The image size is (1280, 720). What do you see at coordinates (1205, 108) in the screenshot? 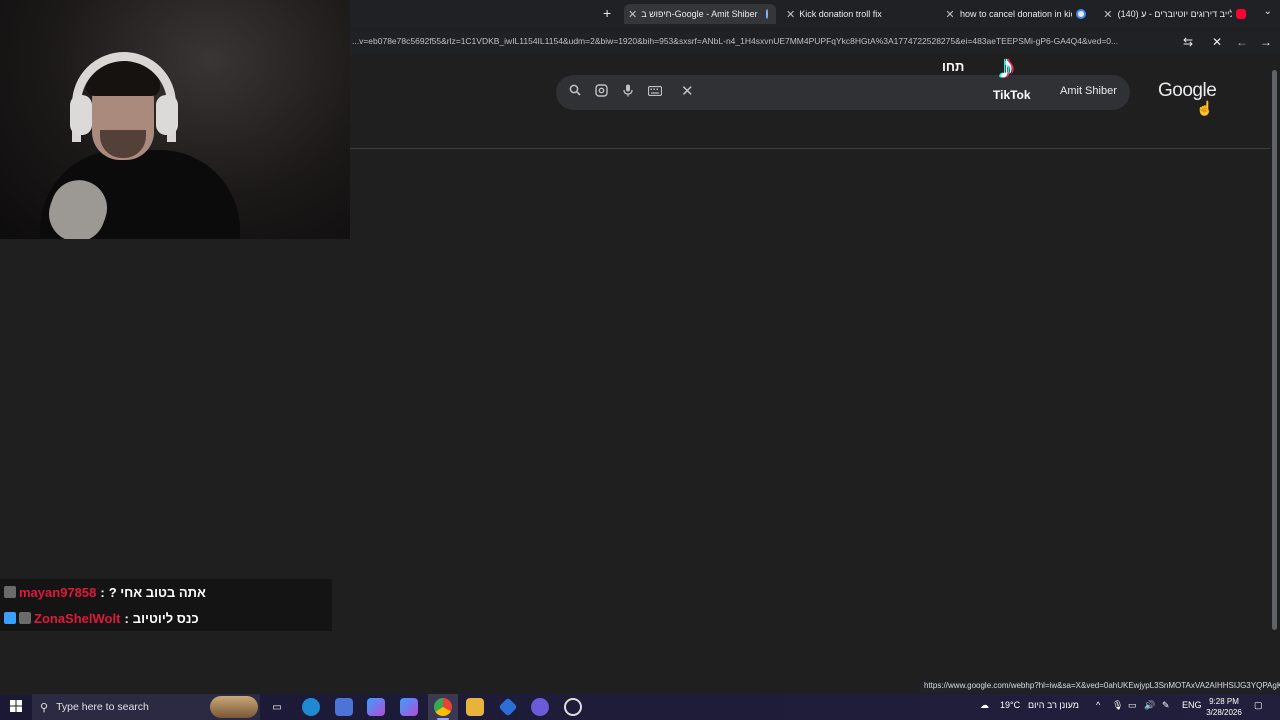
I see `mouse-cursor-icon: ☝` at bounding box center [1205, 108].